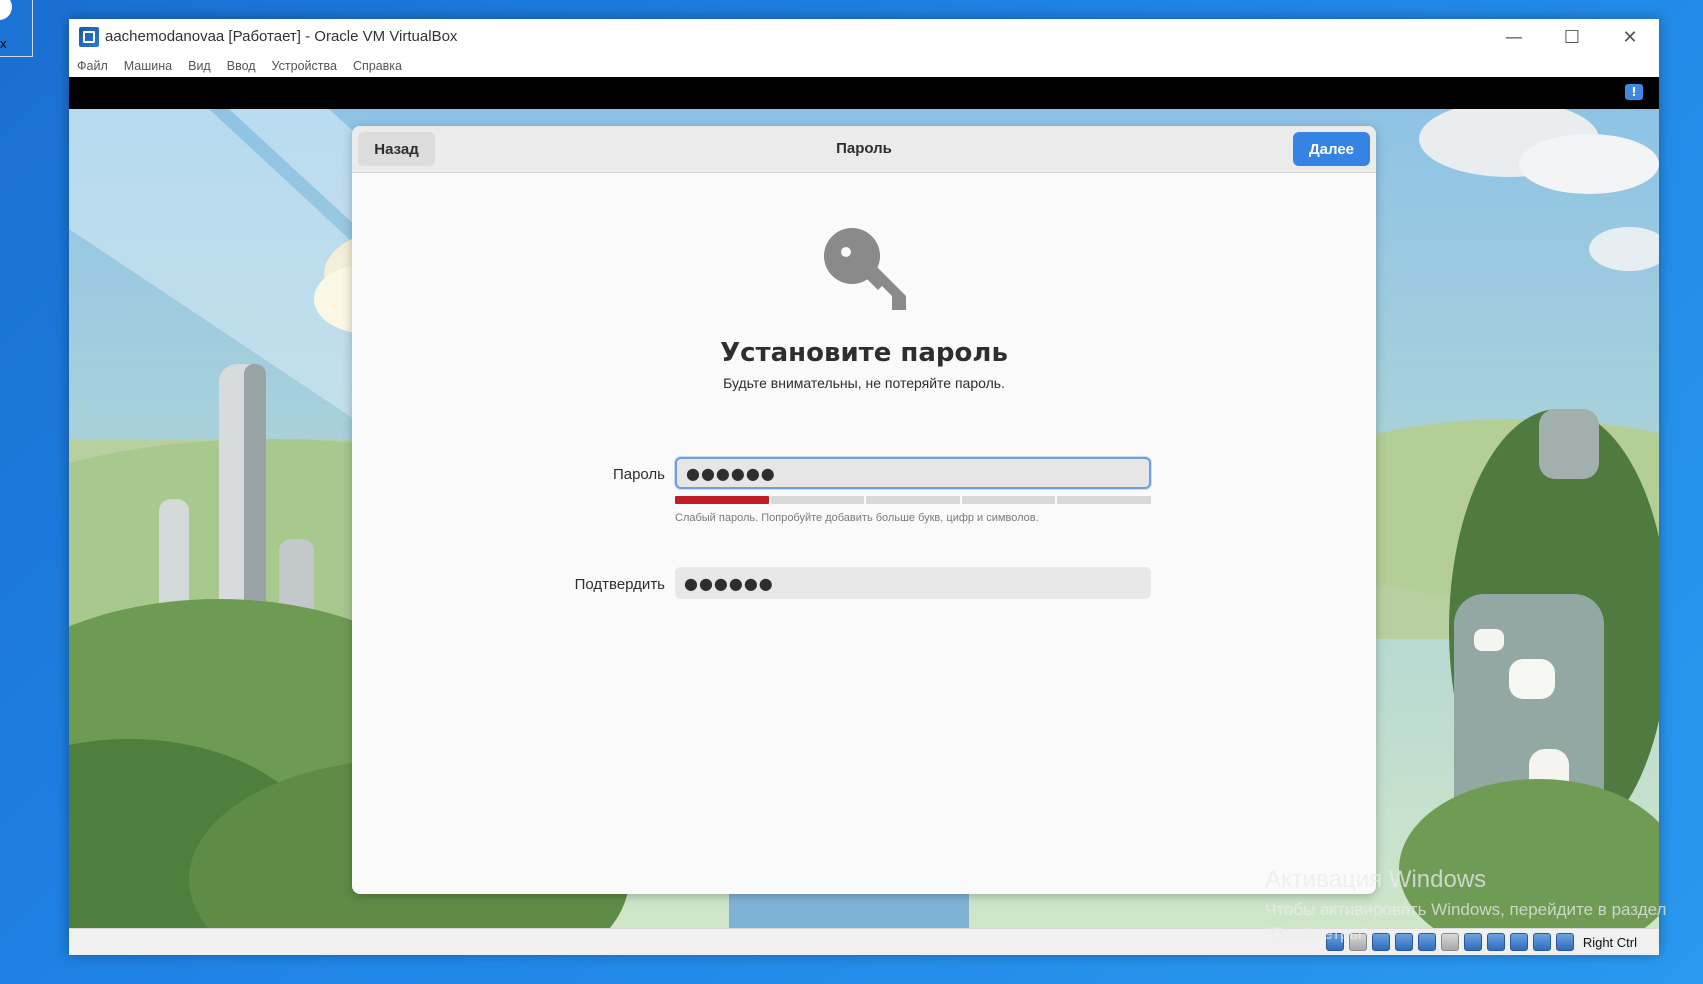 This screenshot has height=984, width=1703. I want to click on menu-devices: Устройства, so click(304, 66).